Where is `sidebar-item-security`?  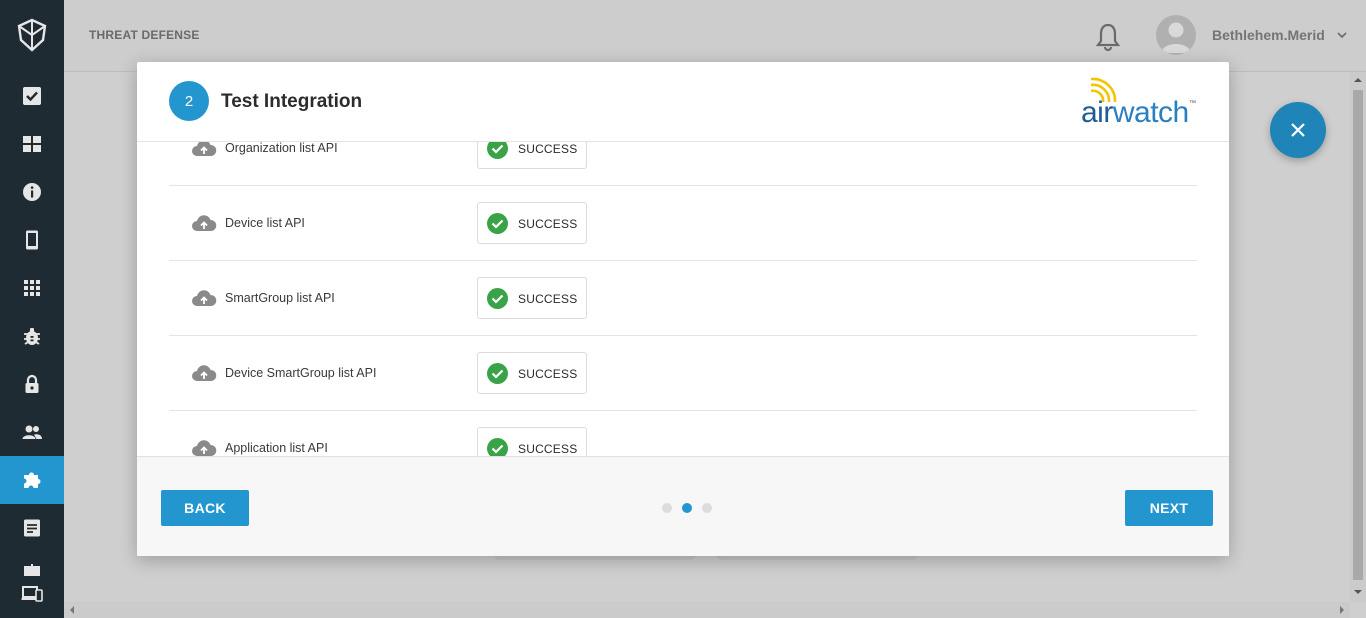 sidebar-item-security is located at coordinates (32, 384).